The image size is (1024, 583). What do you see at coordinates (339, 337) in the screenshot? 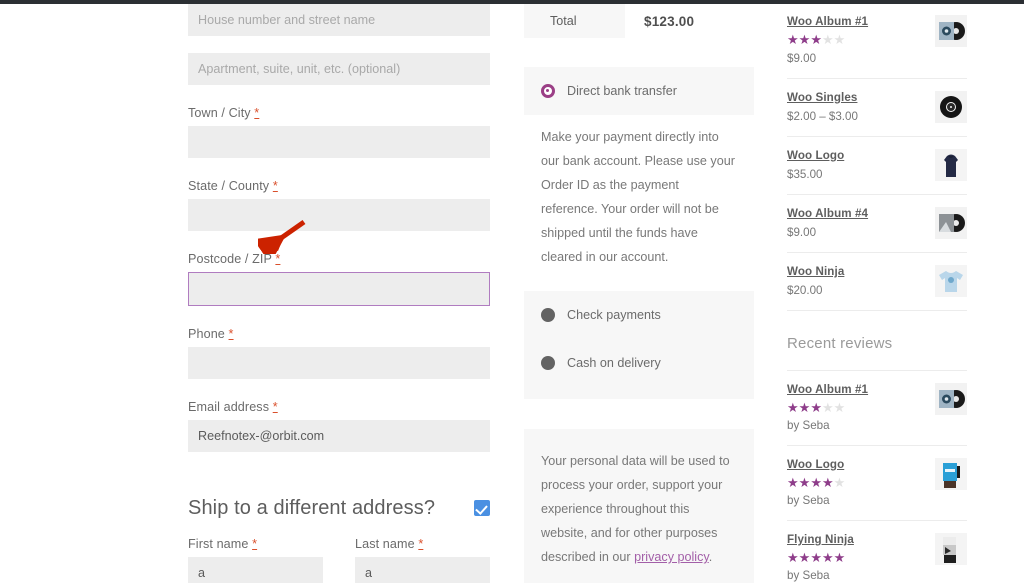
I see `phone-label: Phone *` at bounding box center [339, 337].